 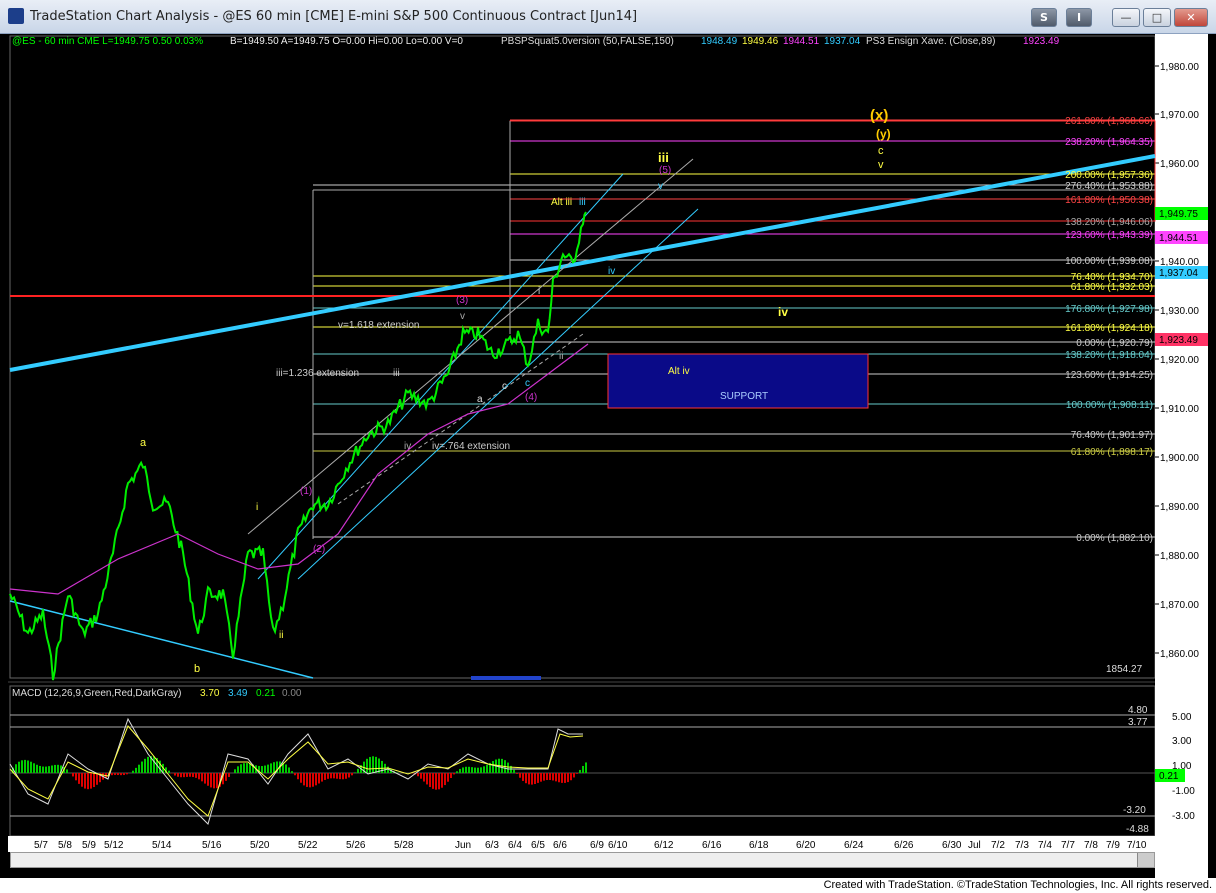 I want to click on date-tick-label: 6/12, so click(x=664, y=845).